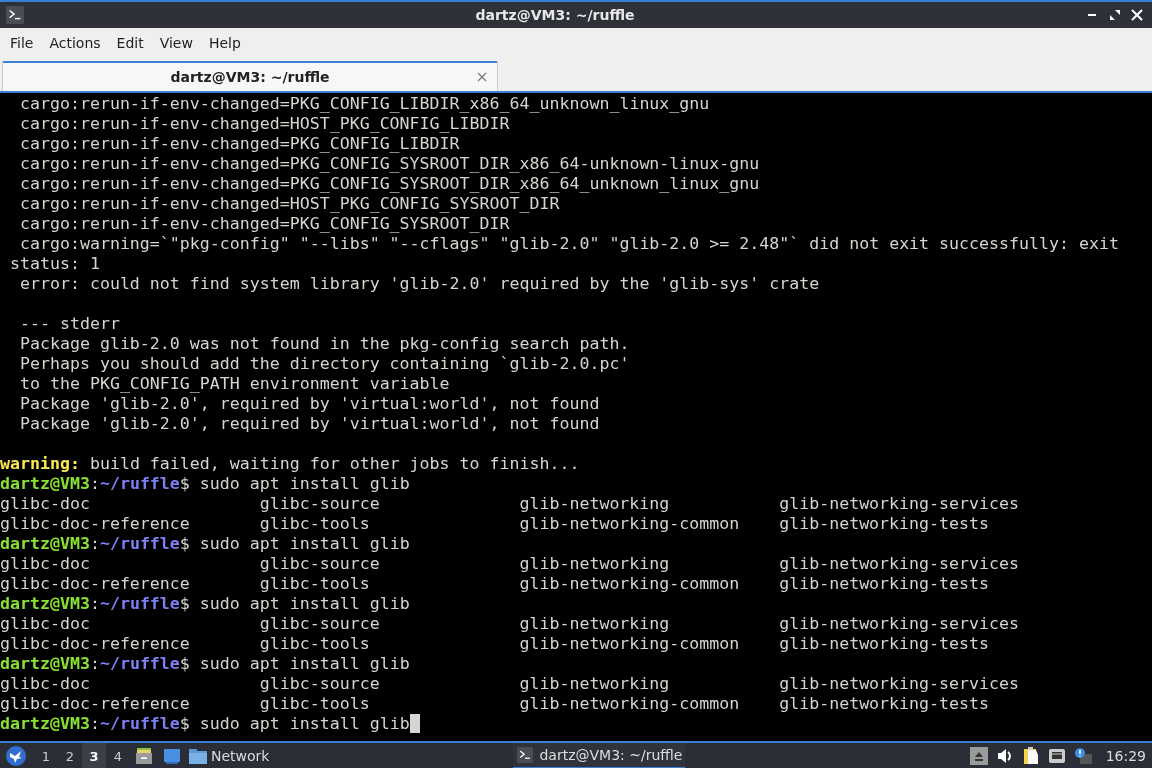 Image resolution: width=1152 pixels, height=768 pixels. What do you see at coordinates (250, 76) in the screenshot?
I see `terminal-tab: dartz@VM3: ~/ruffle` at bounding box center [250, 76].